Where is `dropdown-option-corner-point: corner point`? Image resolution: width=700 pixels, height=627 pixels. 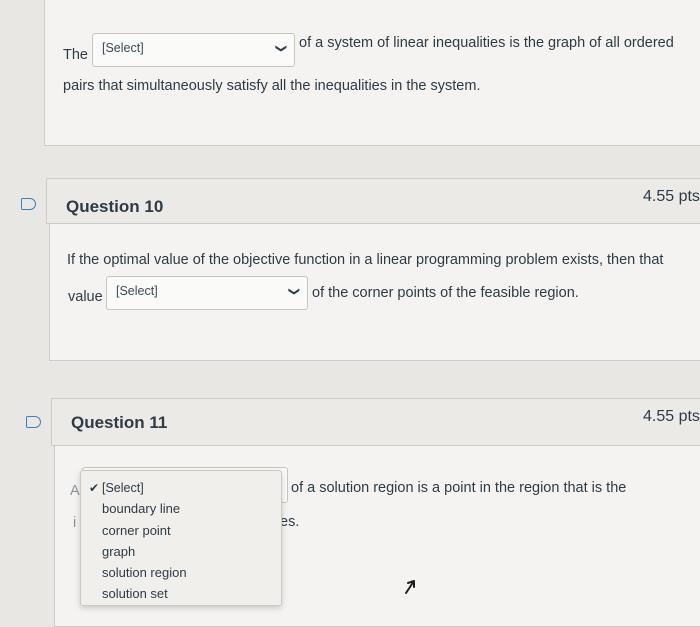
dropdown-option-corner-point: corner point is located at coordinates (136, 530).